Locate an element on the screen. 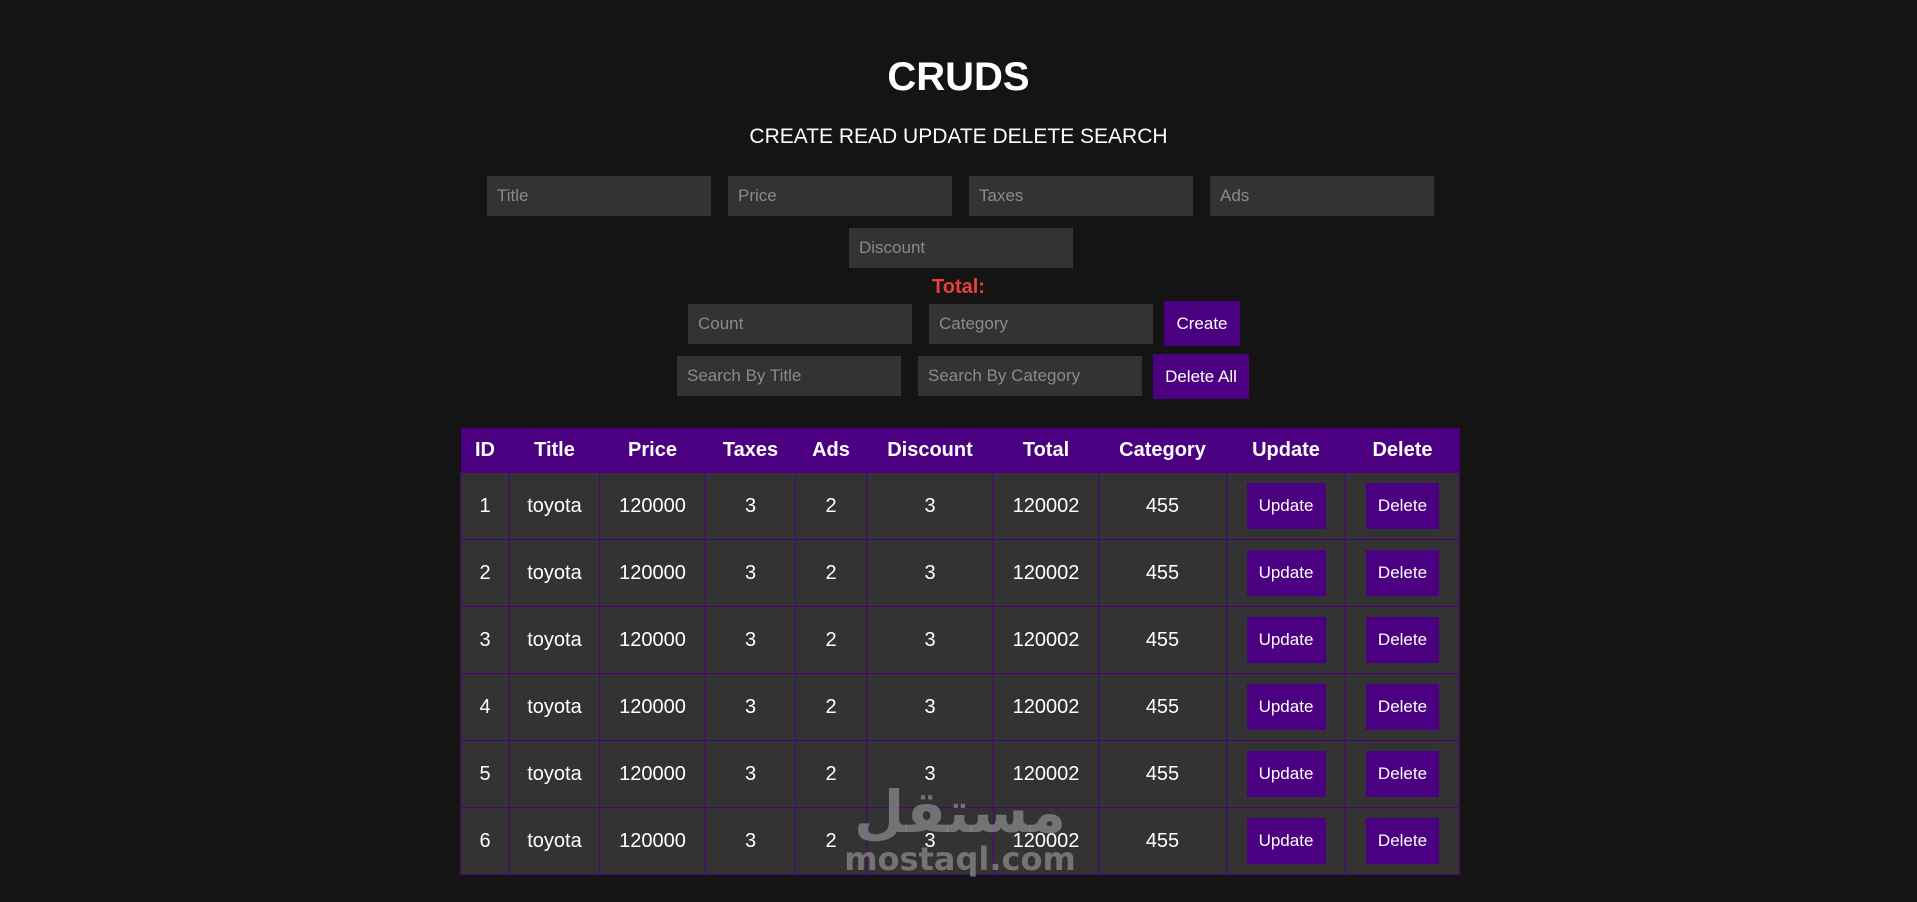 The image size is (1917, 902). count-input is located at coordinates (800, 324).